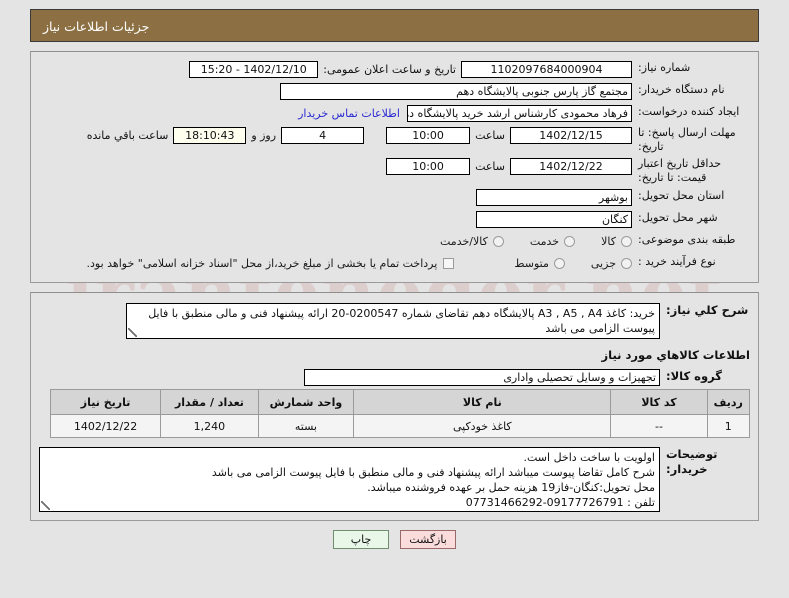 The width and height of the screenshot is (789, 598). Describe the element at coordinates (490, 135) in the screenshot. I see `label-reply-deadline-time: ساعت` at that location.